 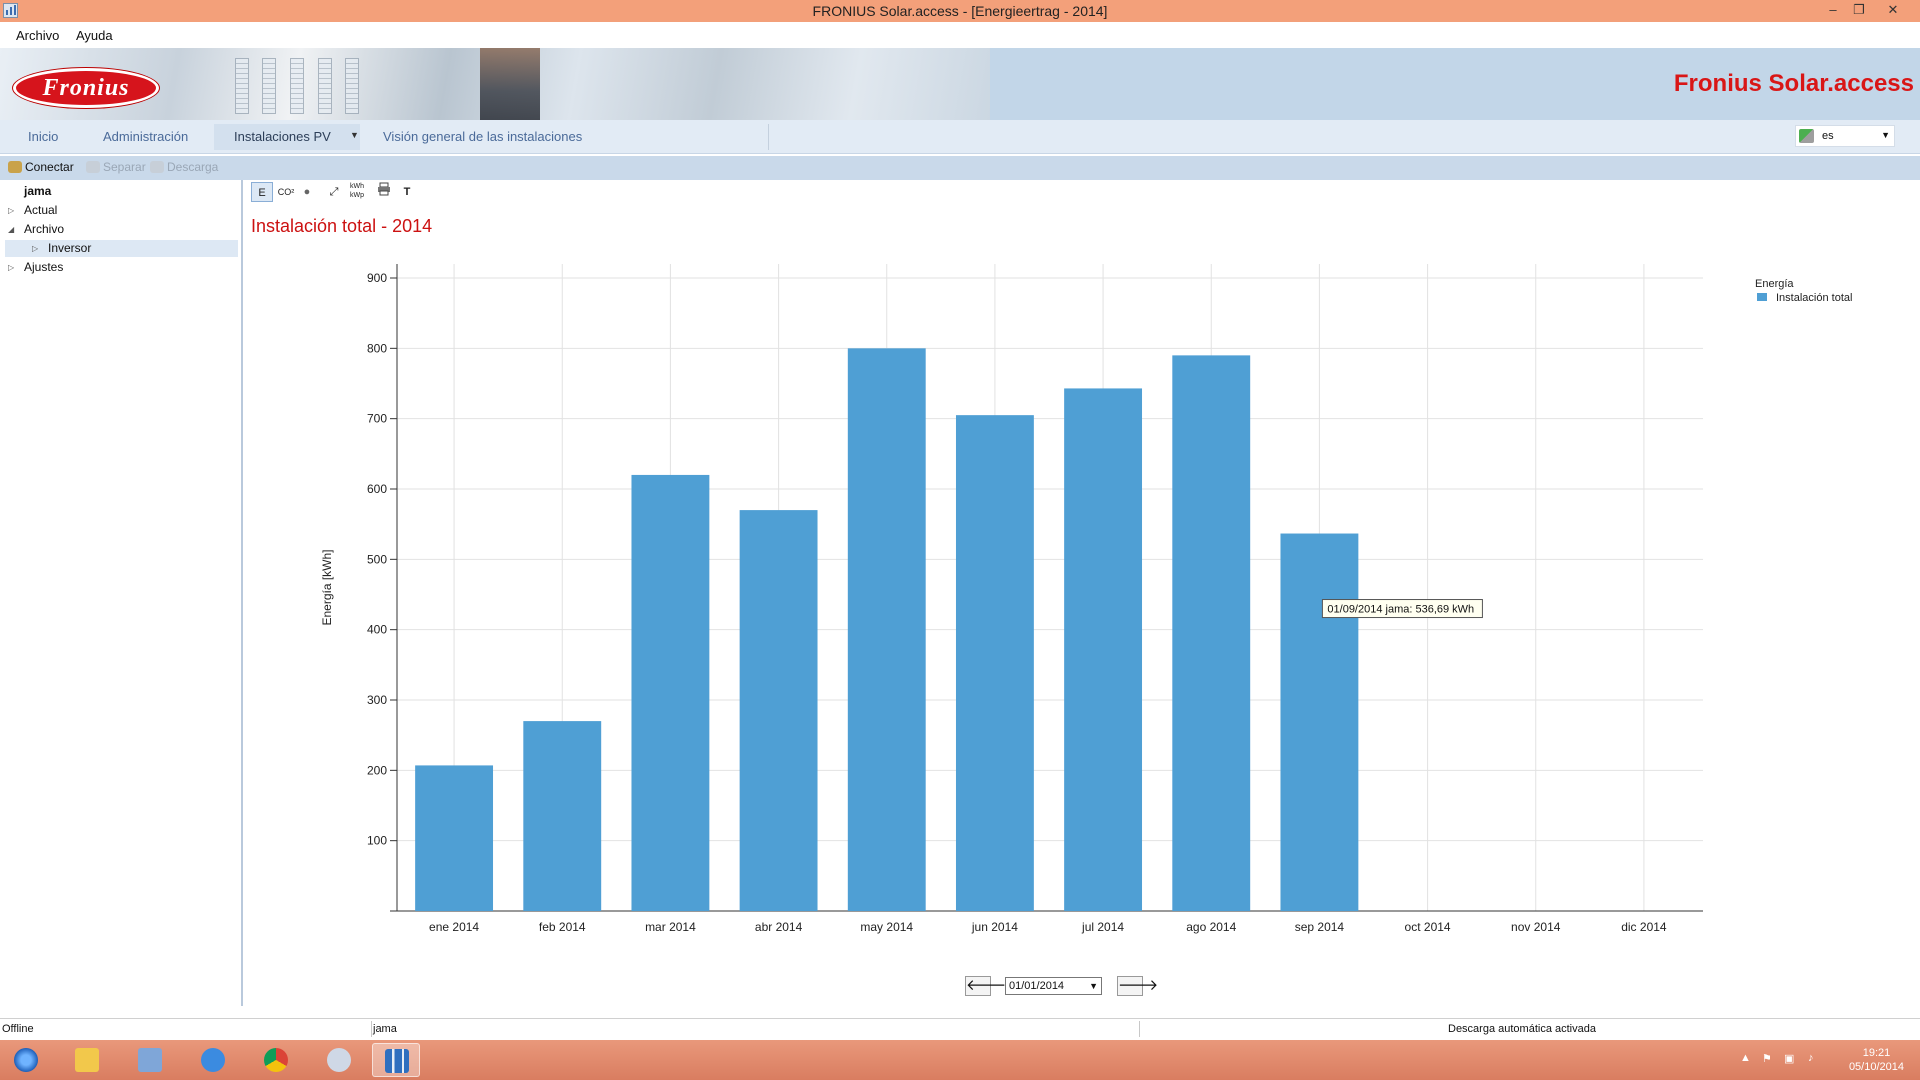 I want to click on date-picker: 01/01/2014 ▼, so click(x=1053, y=986).